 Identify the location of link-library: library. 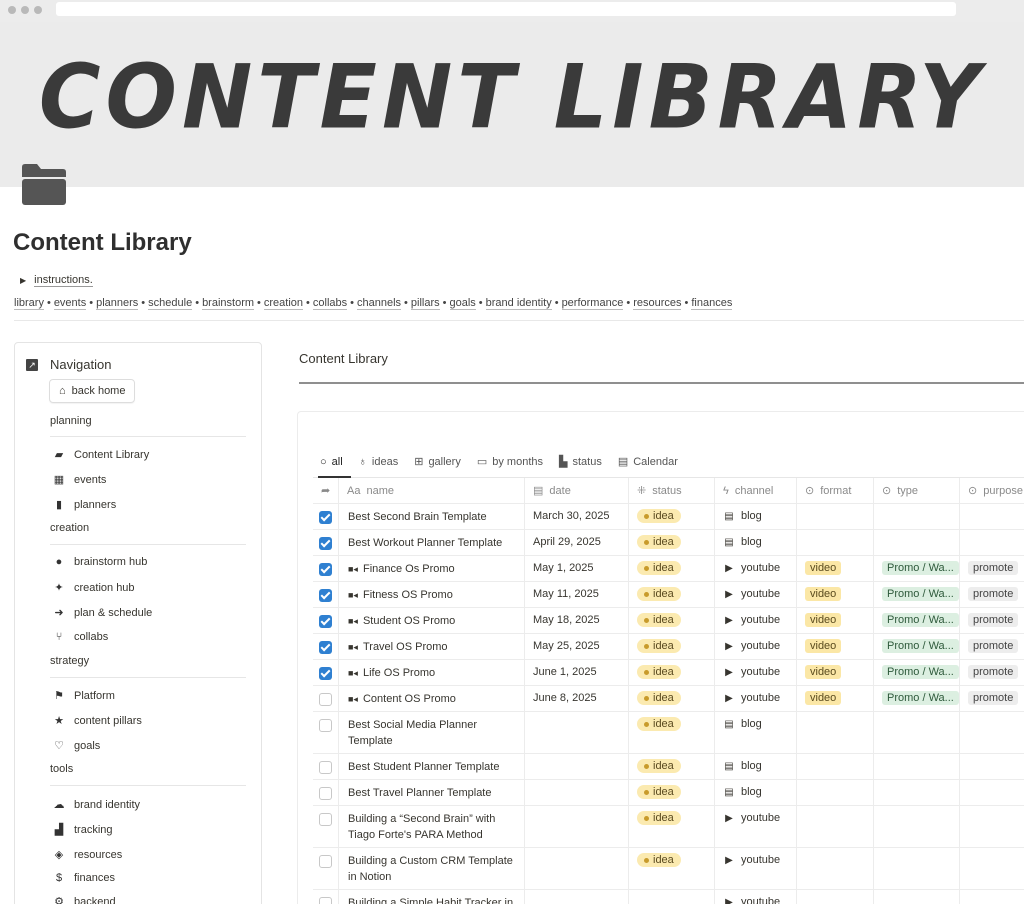
(29, 303).